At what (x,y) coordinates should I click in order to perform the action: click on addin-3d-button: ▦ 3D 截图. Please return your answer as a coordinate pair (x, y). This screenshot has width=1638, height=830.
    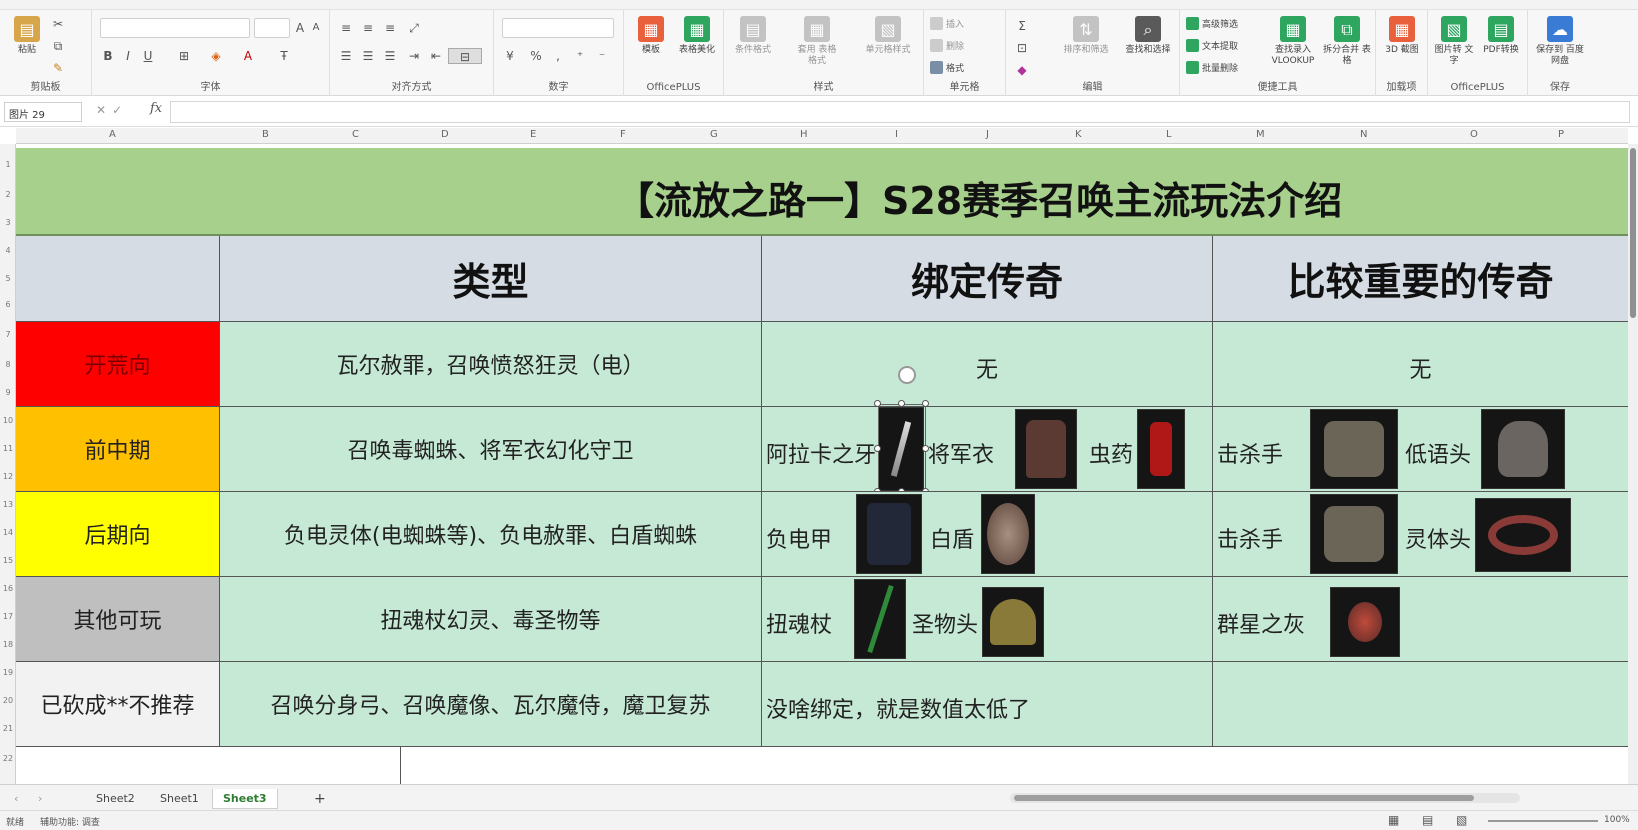
    Looking at the image, I should click on (1402, 35).